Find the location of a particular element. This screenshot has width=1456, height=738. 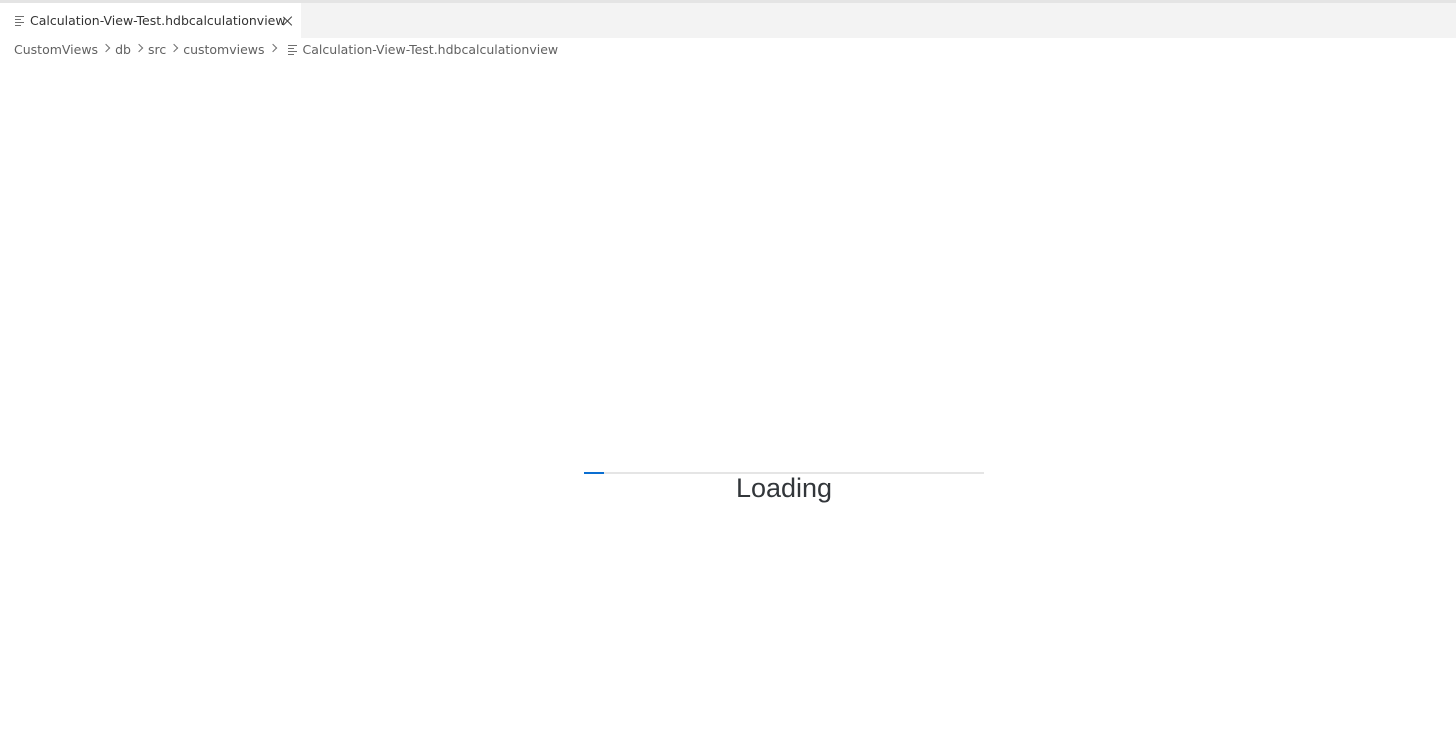

breadcrumb-item-customviews-project: CustomViews is located at coordinates (56, 49).